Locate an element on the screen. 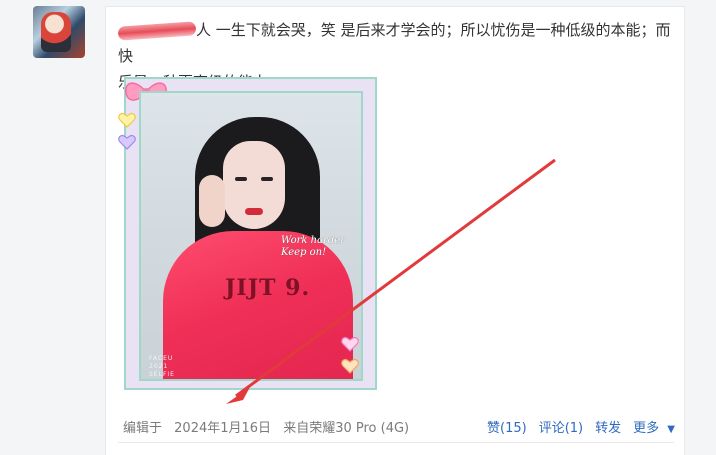  pink-heart-sticker-icon is located at coordinates (350, 344).